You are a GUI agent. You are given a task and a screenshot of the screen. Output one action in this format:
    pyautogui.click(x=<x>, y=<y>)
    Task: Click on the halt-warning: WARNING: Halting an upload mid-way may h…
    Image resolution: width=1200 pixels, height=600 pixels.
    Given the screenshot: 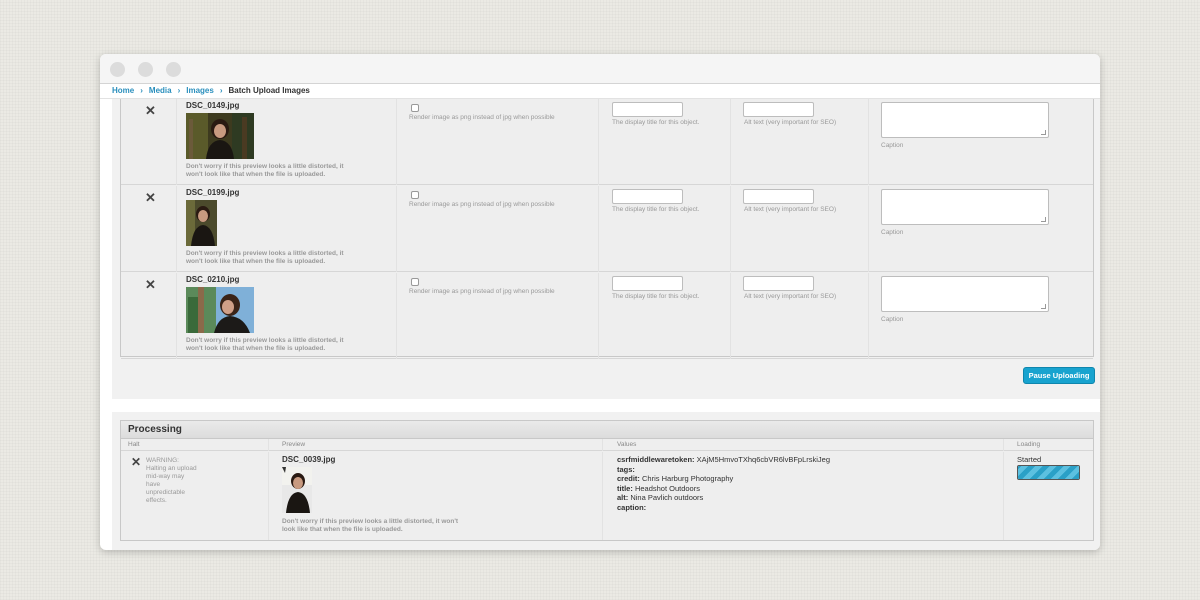 What is the action you would take?
    pyautogui.click(x=171, y=480)
    